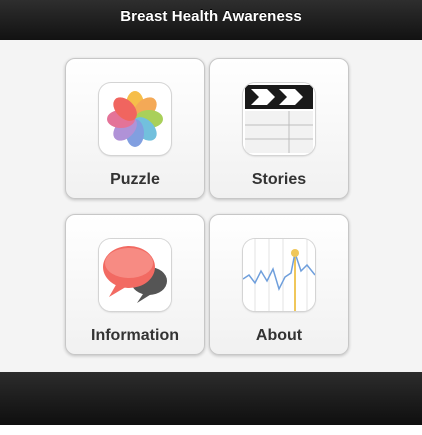 Image resolution: width=422 pixels, height=435 pixels. What do you see at coordinates (211, 398) in the screenshot?
I see `bottom-toolbar` at bounding box center [211, 398].